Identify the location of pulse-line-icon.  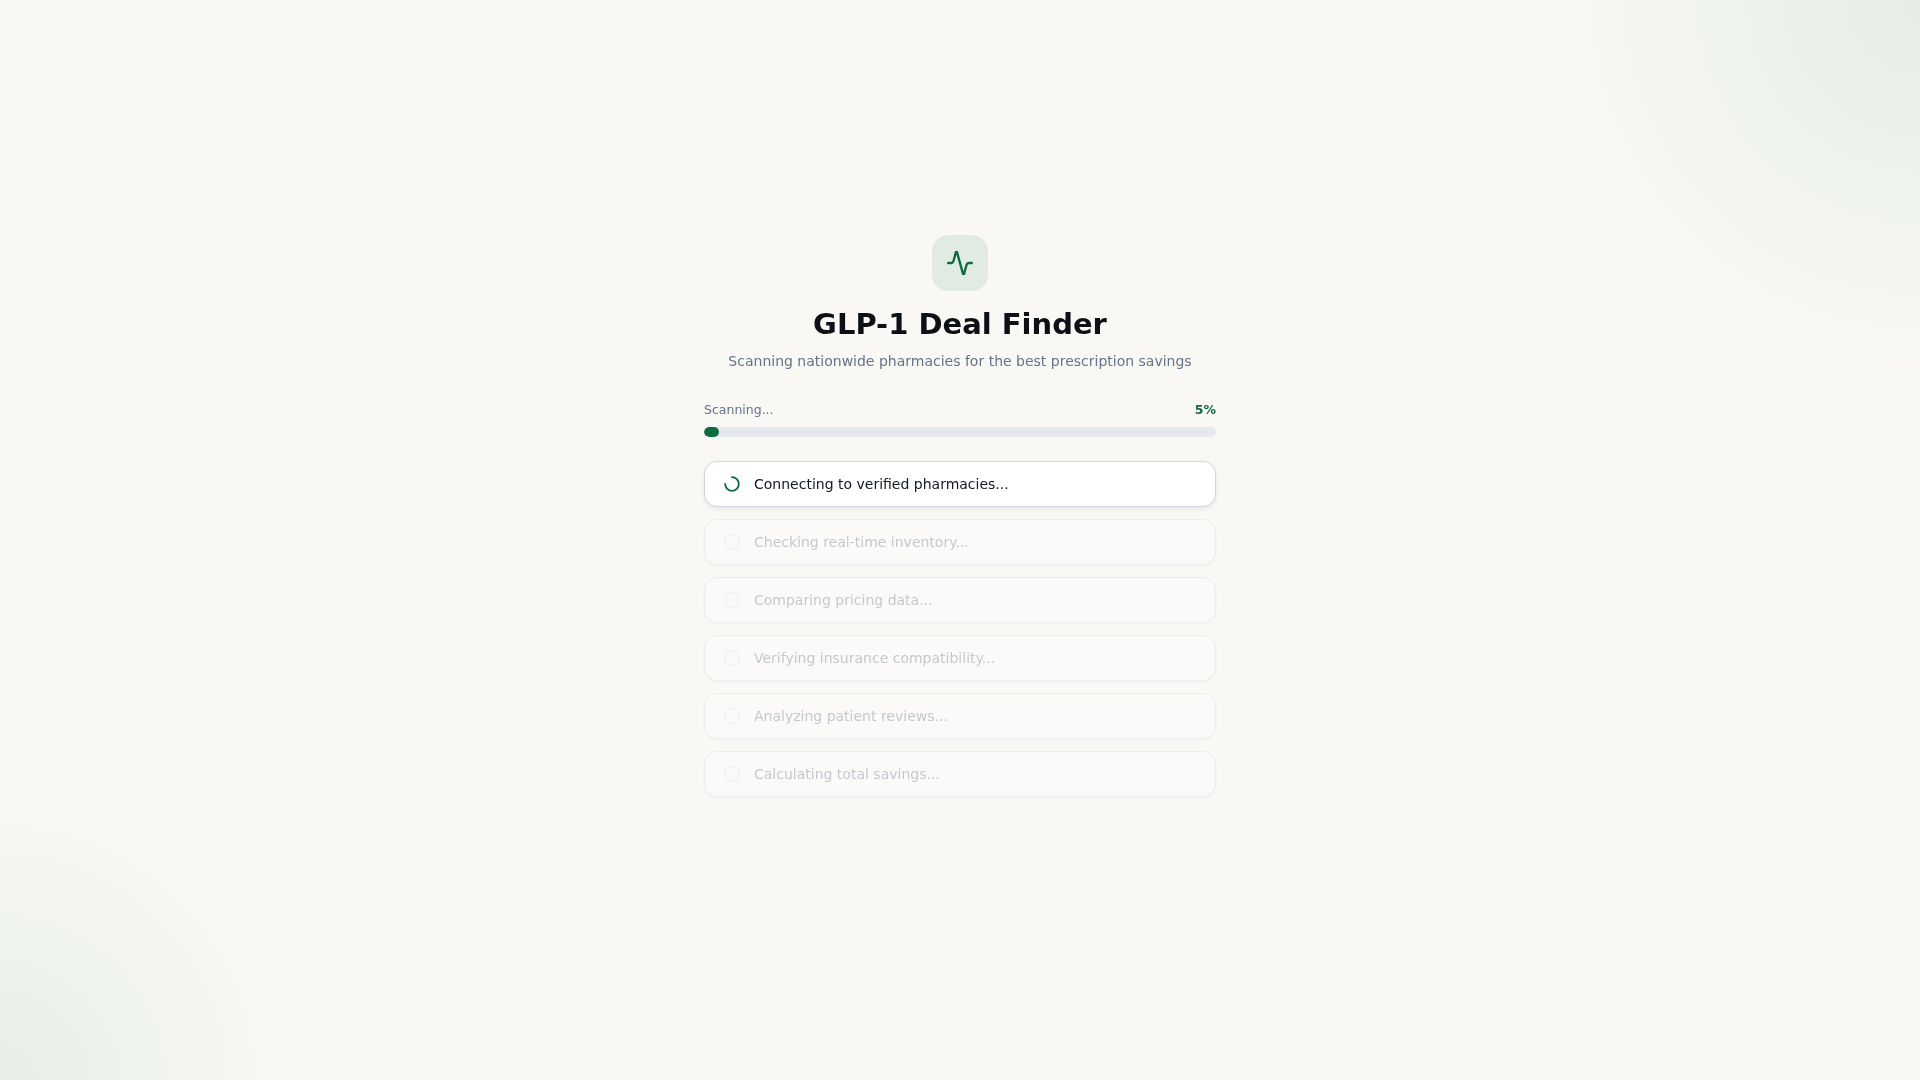
(960, 263).